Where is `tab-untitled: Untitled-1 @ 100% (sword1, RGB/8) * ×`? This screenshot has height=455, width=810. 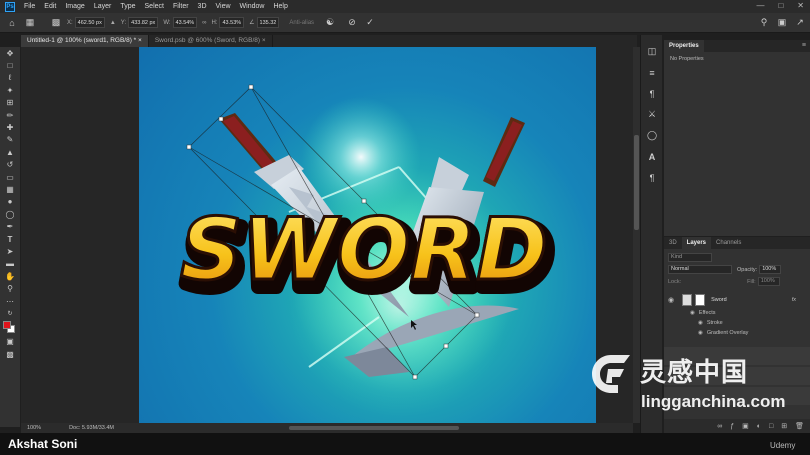 tab-untitled: Untitled-1 @ 100% (sword1, RGB/8) * × is located at coordinates (85, 41).